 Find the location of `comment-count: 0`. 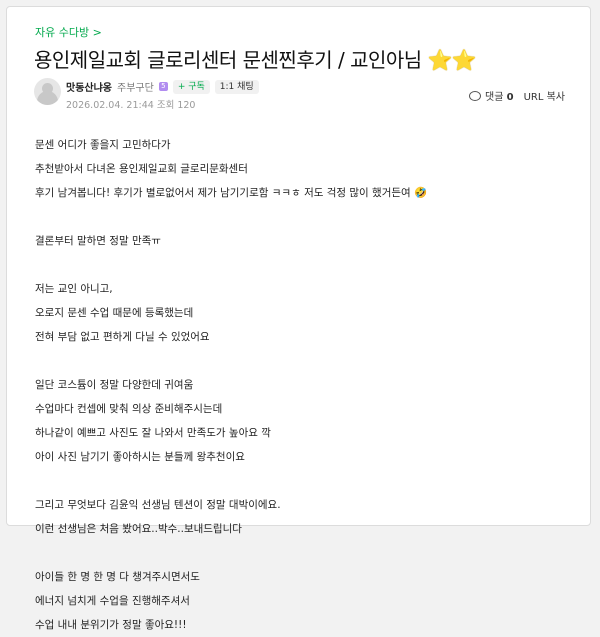

comment-count: 0 is located at coordinates (510, 97).